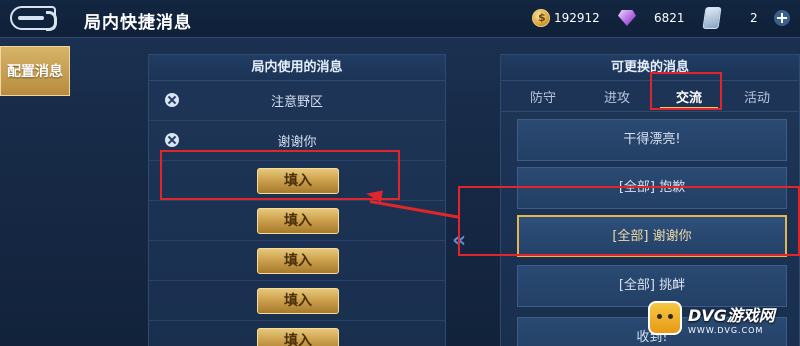 This screenshot has height=346, width=800. What do you see at coordinates (374, 195) in the screenshot?
I see `annotation-arrow-head` at bounding box center [374, 195].